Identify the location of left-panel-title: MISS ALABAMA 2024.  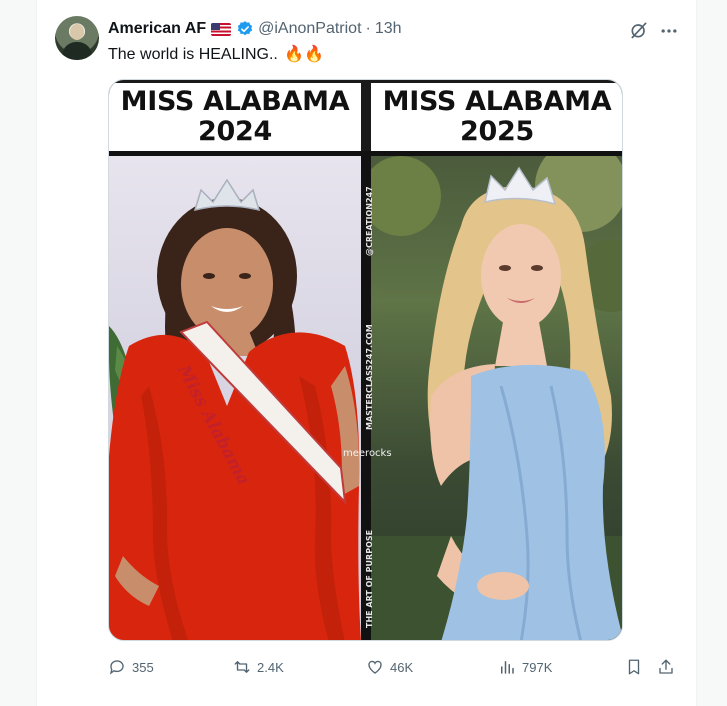
(235, 117).